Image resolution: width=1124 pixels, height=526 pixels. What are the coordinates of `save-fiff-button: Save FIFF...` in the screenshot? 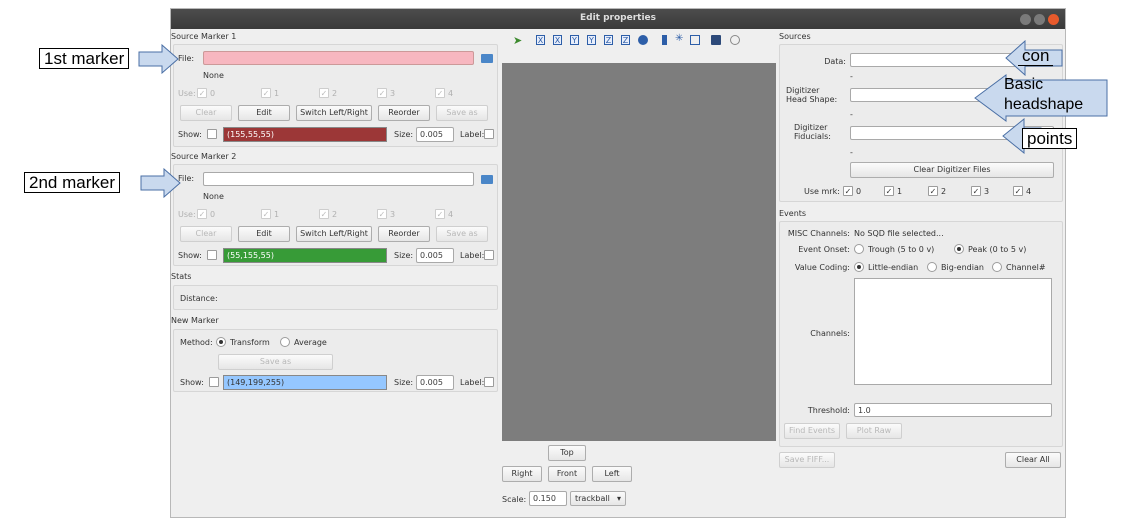 It's located at (807, 460).